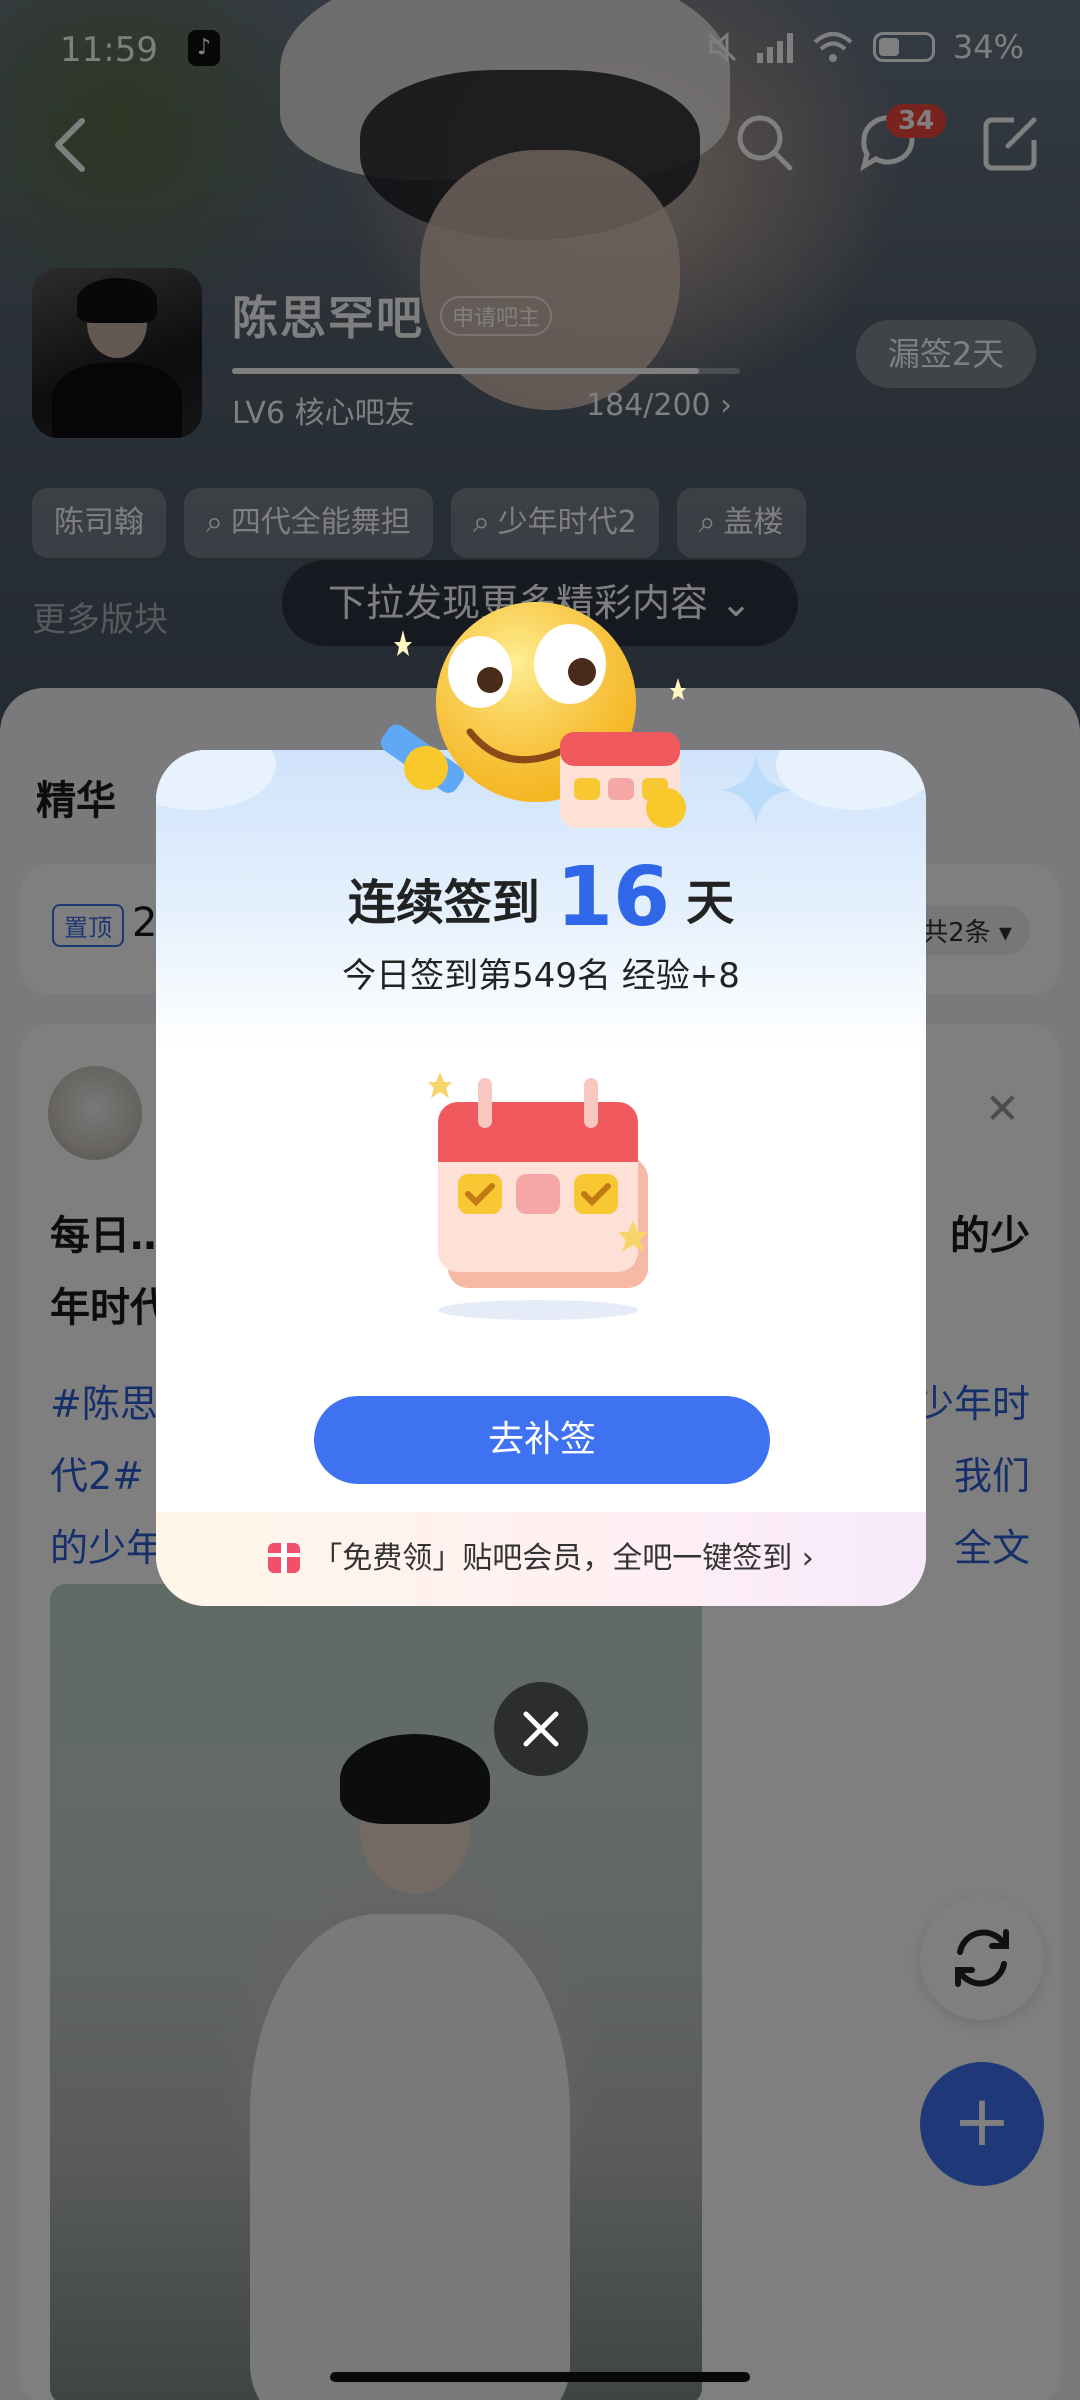 The height and width of the screenshot is (2400, 1080). Describe the element at coordinates (563, 1558) in the screenshot. I see `promo-text: 「免费领」贴吧会员，全吧一键签到 ›` at that location.